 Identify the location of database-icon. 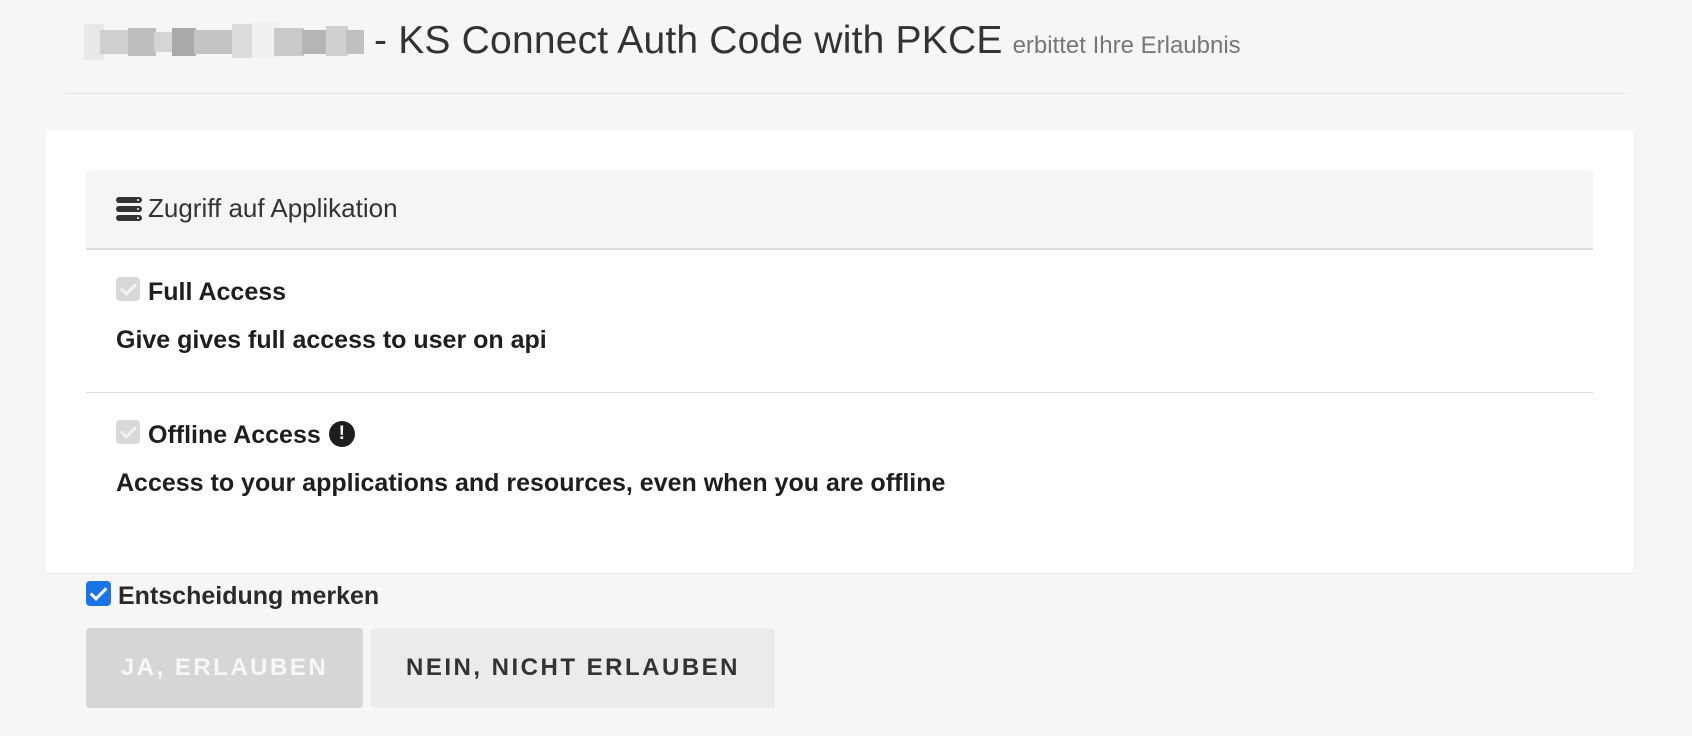
(129, 208).